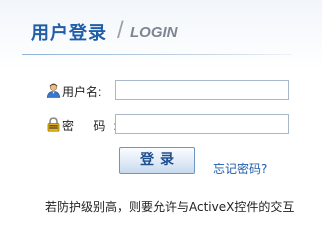  Describe the element at coordinates (53, 124) in the screenshot. I see `lock-icon` at that location.